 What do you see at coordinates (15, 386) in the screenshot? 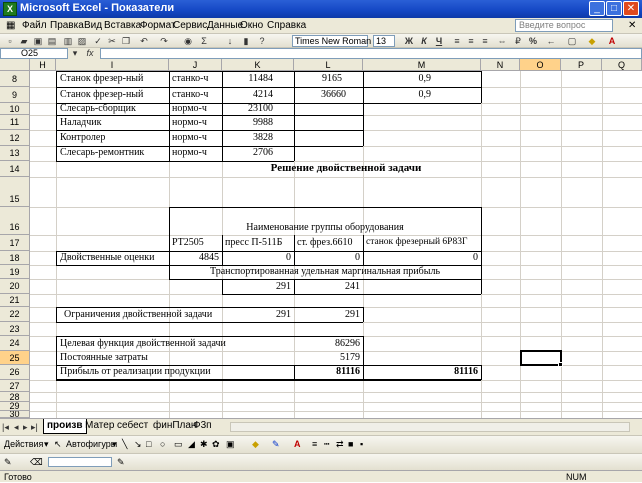
I see `row-header-27: 27` at bounding box center [15, 386].